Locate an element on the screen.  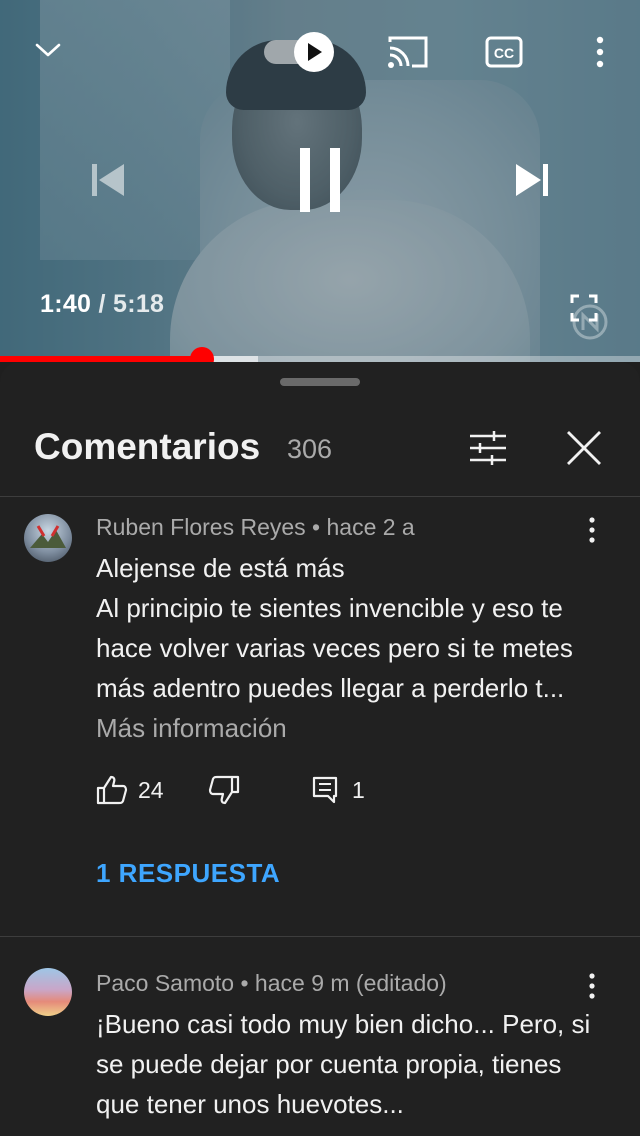
pause-button is located at coordinates (320, 180).